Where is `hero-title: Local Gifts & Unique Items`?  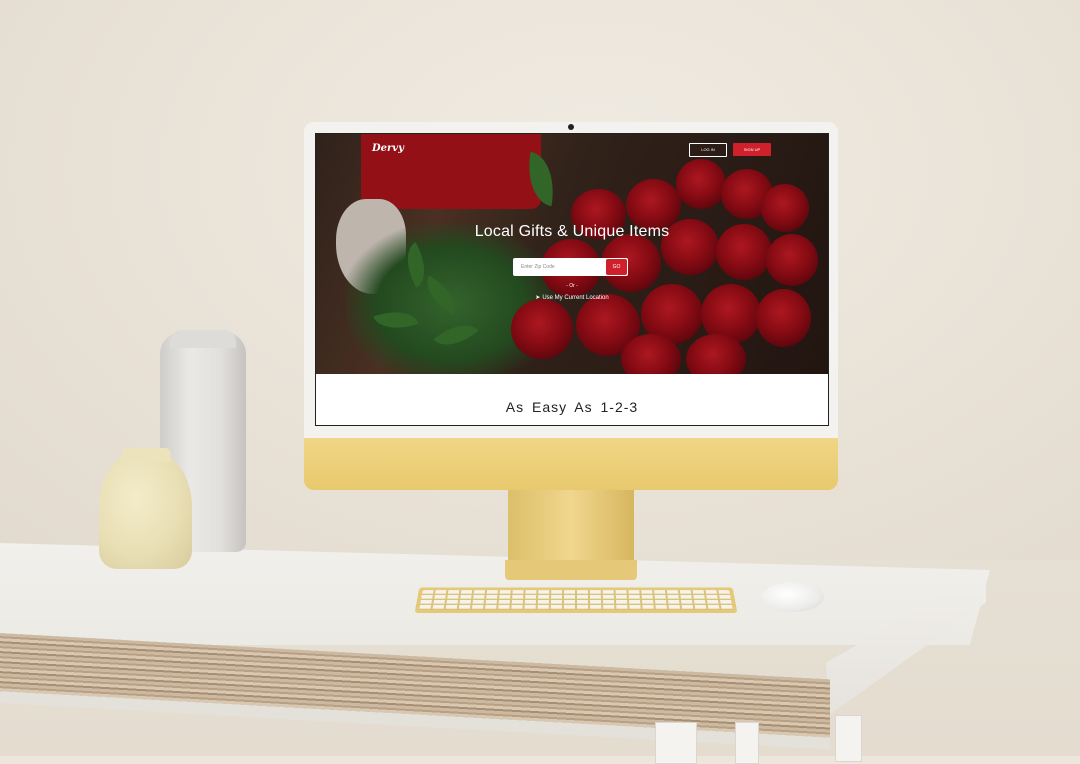 hero-title: Local Gifts & Unique Items is located at coordinates (572, 231).